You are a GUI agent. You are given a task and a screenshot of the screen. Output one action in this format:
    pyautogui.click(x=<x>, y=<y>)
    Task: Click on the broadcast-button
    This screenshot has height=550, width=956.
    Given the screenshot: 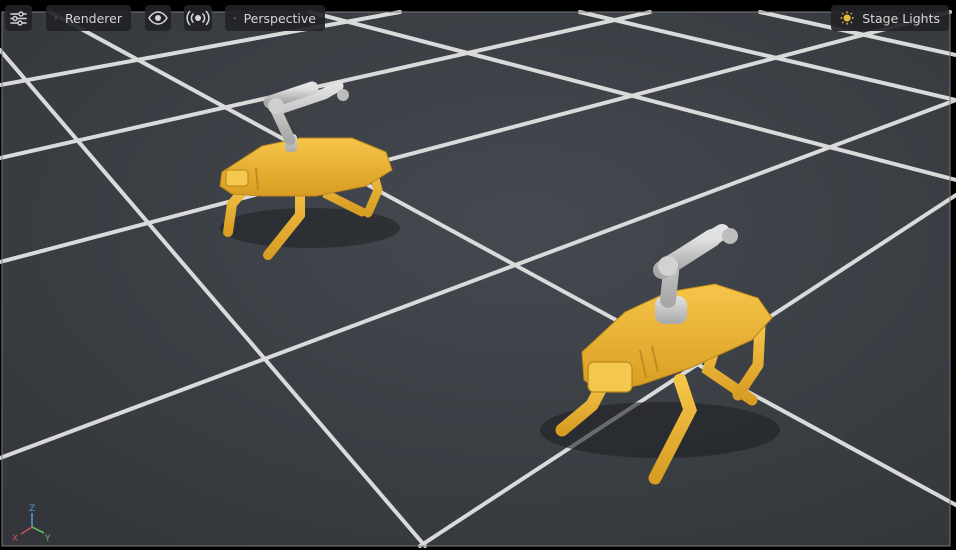 What is the action you would take?
    pyautogui.click(x=198, y=18)
    